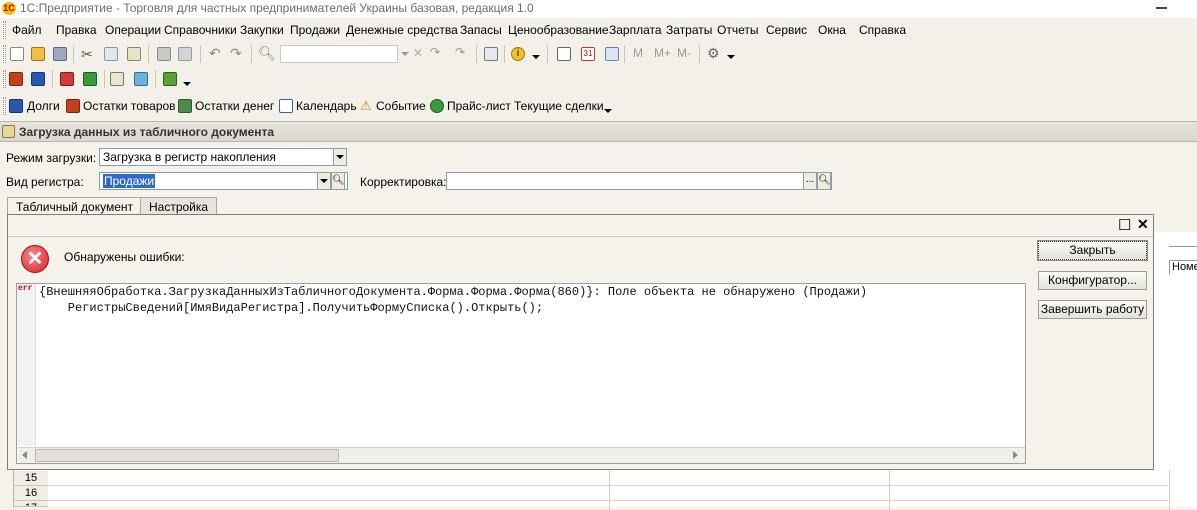  I want to click on menu-windows: Окна, so click(832, 30).